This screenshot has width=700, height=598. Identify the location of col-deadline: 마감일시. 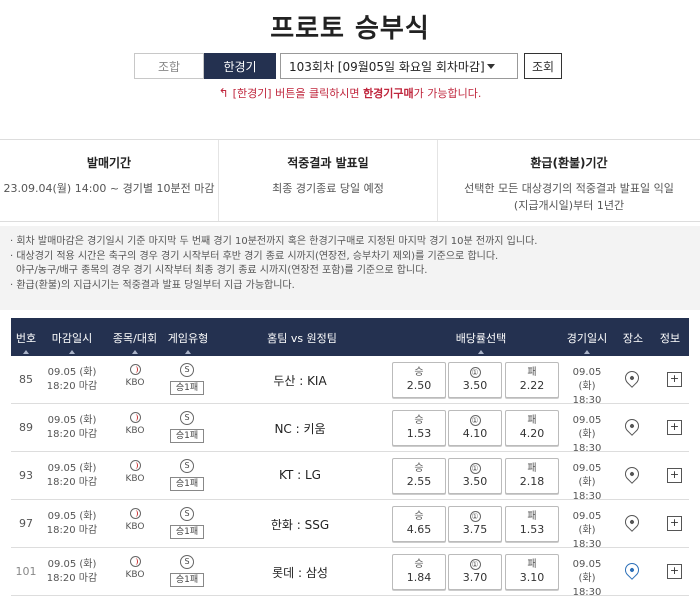
(72, 342).